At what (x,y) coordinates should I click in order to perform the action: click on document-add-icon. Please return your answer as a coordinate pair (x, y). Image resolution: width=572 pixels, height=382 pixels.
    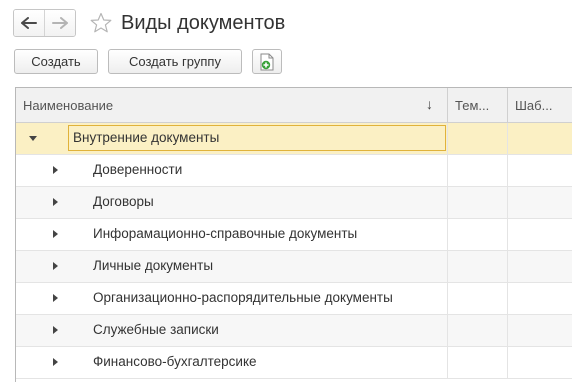
    Looking at the image, I should click on (267, 61).